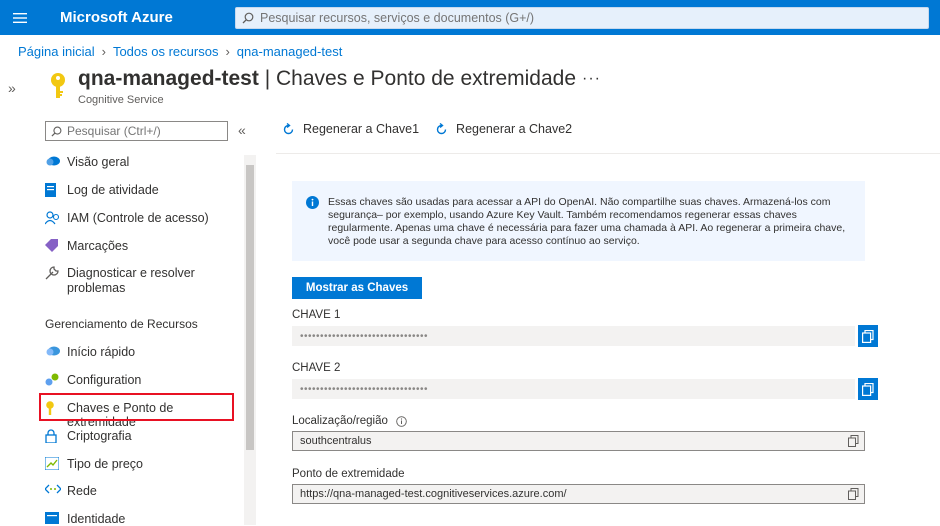  What do you see at coordinates (401, 421) in the screenshot?
I see `info-tooltip-icon` at bounding box center [401, 421].